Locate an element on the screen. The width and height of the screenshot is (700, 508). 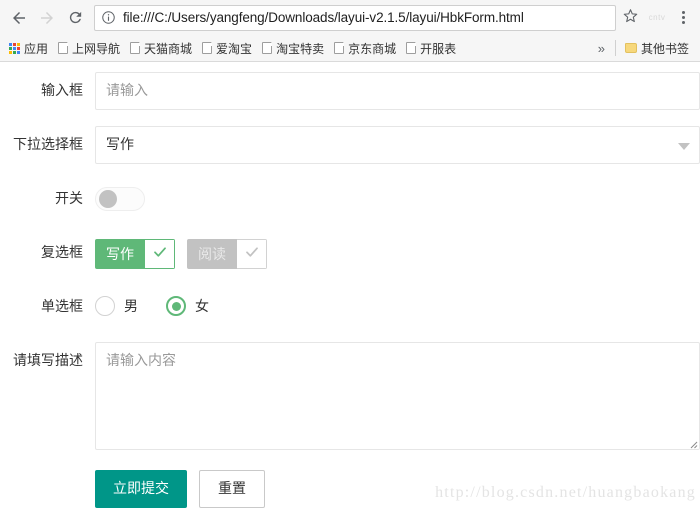
submit-button: 立即提交 is located at coordinates (141, 489).